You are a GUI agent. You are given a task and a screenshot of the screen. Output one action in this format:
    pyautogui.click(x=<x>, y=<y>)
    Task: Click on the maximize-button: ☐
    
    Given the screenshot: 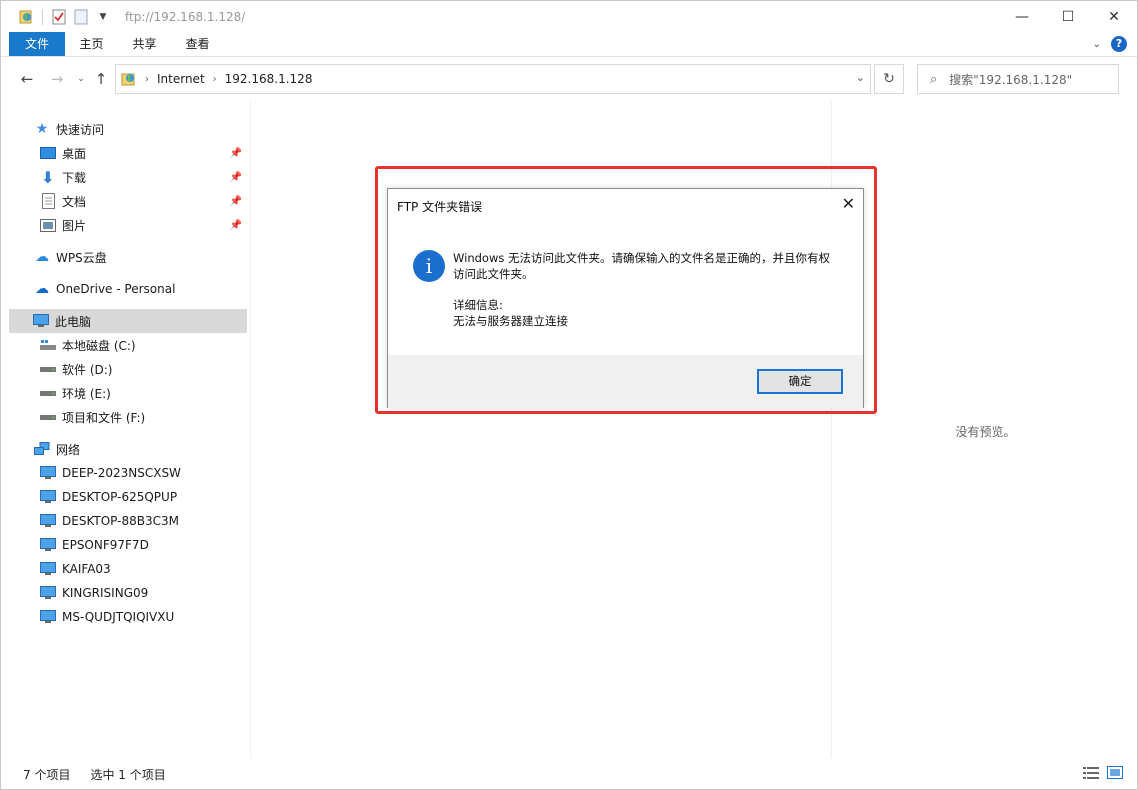 What is the action you would take?
    pyautogui.click(x=1068, y=16)
    